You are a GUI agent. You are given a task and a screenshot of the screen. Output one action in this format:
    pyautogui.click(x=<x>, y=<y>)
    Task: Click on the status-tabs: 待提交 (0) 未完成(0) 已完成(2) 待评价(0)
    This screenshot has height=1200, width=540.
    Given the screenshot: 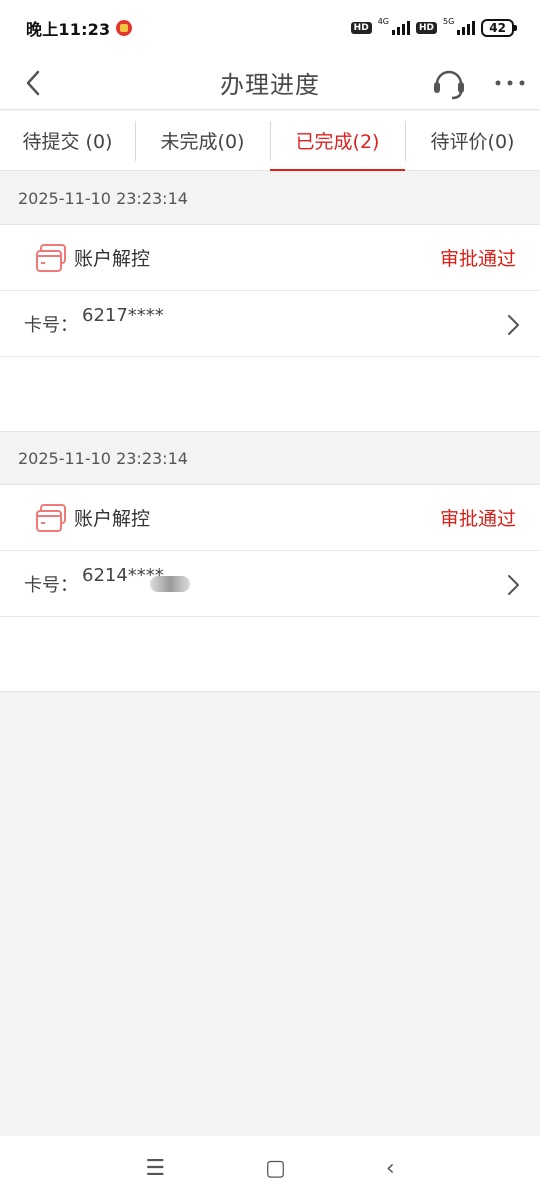 What is the action you would take?
    pyautogui.click(x=270, y=141)
    